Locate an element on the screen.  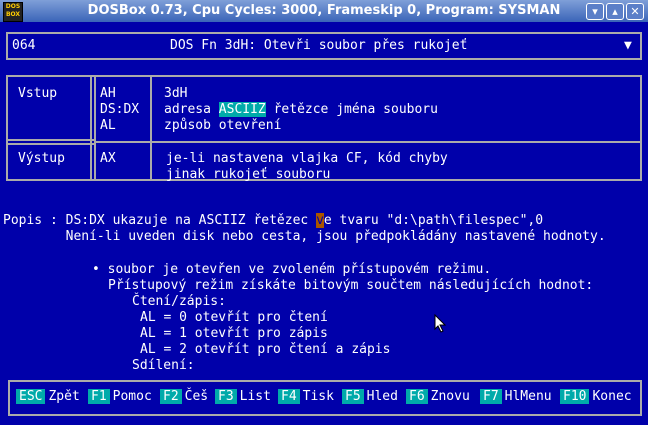
asciiz-link: ASCIIZ is located at coordinates (242, 109).